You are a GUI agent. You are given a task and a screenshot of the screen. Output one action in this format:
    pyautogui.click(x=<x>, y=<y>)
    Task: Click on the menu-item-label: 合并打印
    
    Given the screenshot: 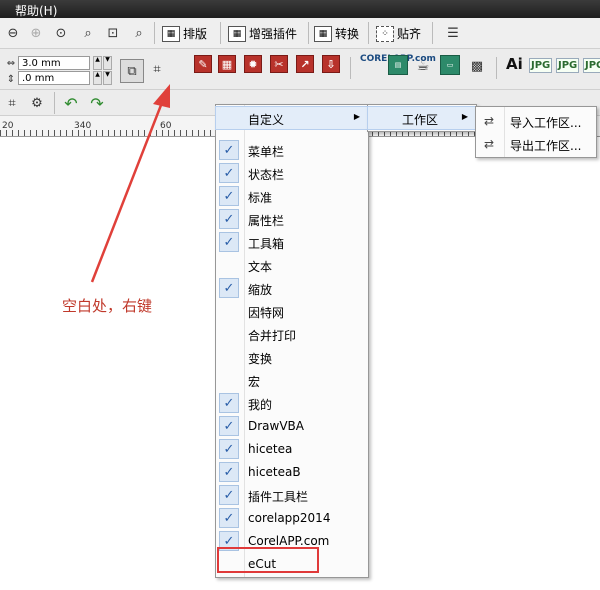 What is the action you would take?
    pyautogui.click(x=272, y=336)
    